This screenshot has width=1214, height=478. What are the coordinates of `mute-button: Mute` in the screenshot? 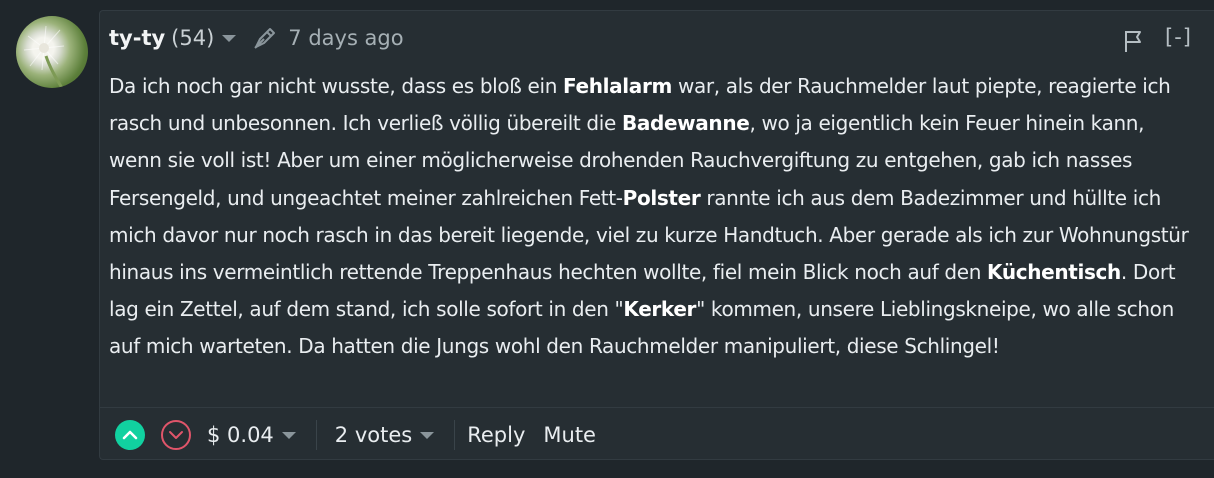 It's located at (569, 435).